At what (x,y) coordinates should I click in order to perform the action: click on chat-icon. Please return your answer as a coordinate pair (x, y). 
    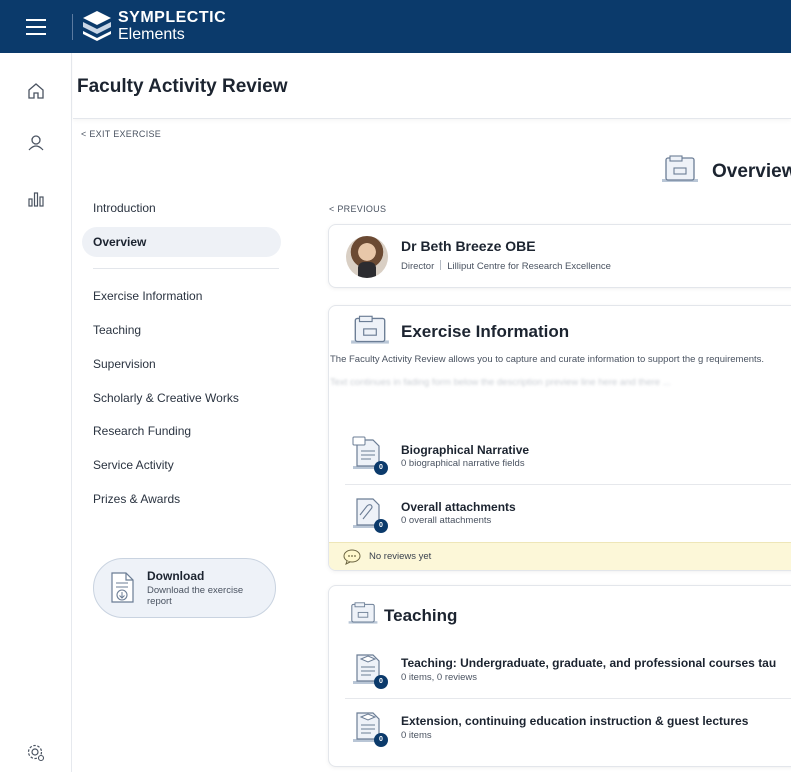
    Looking at the image, I should click on (352, 557).